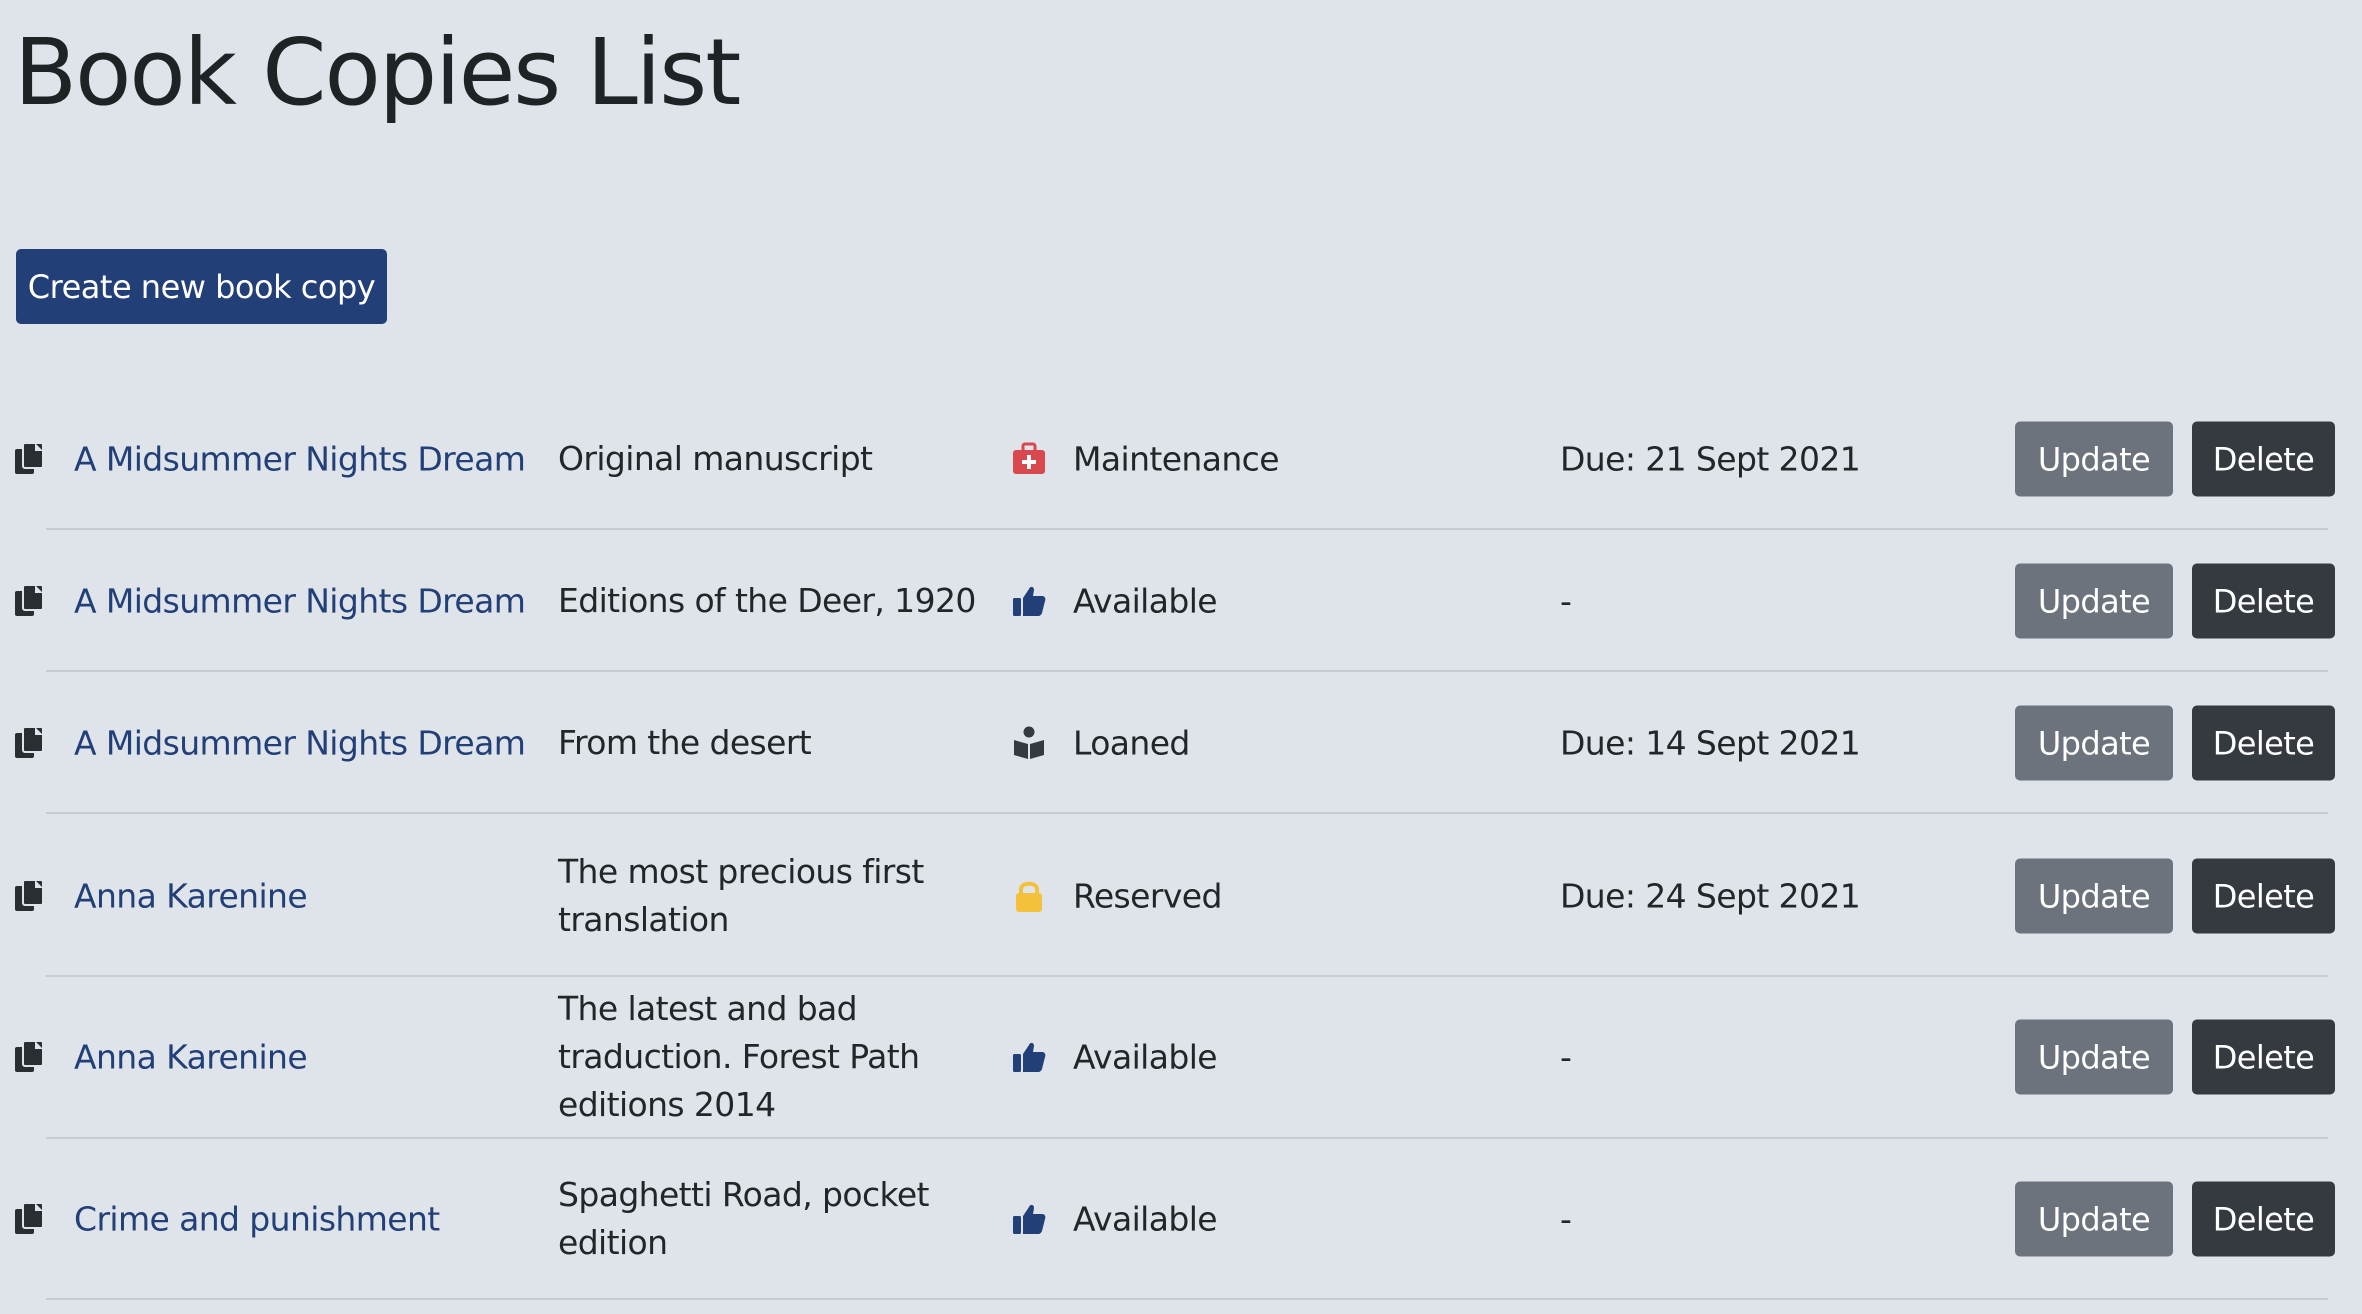 This screenshot has height=1314, width=2362. I want to click on status-label: Reserved, so click(1147, 896).